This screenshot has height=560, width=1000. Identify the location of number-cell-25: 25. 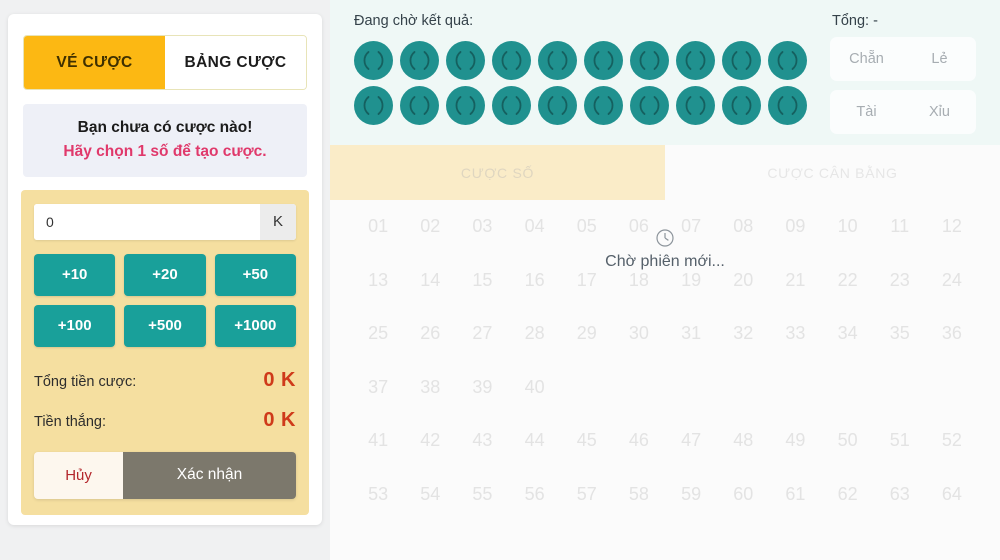
(378, 334).